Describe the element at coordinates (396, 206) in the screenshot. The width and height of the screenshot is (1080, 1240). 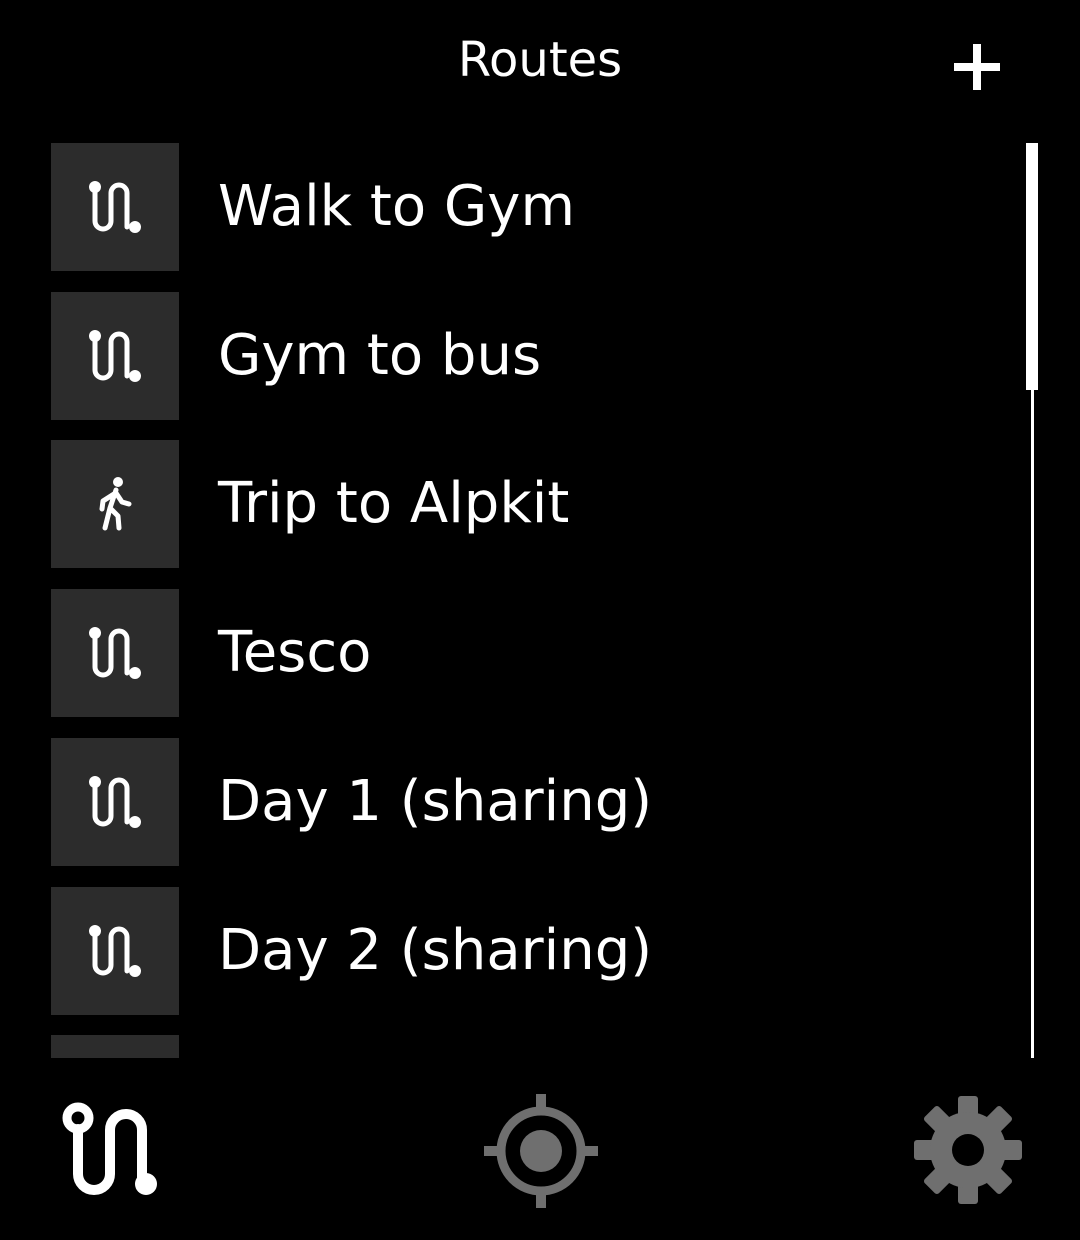
I see `route-name: Walk to Gym` at that location.